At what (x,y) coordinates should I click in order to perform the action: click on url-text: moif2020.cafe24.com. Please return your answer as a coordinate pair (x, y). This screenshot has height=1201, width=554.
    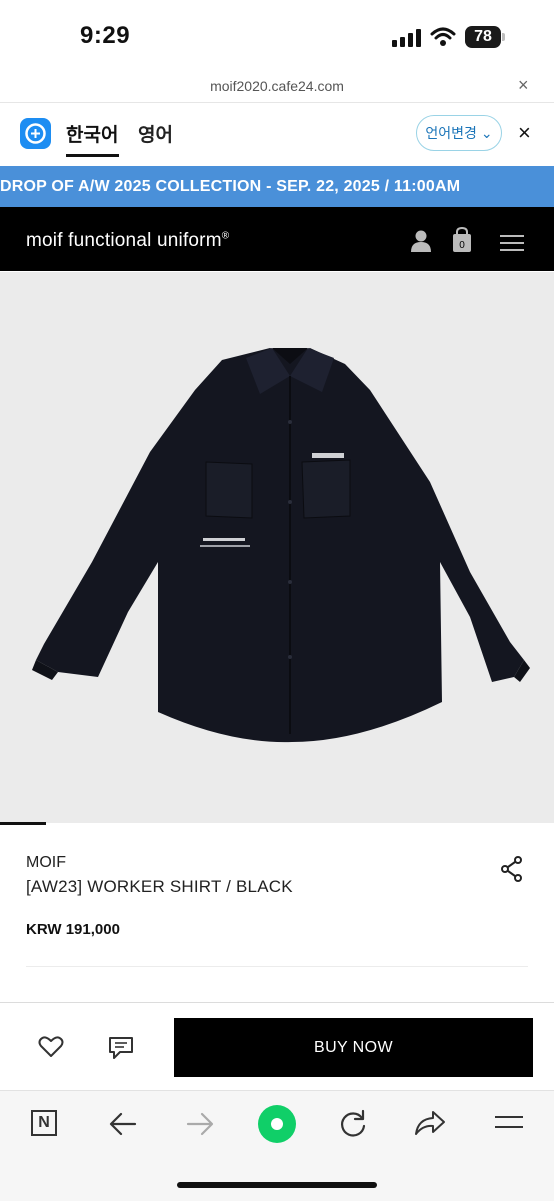
    Looking at the image, I should click on (277, 86).